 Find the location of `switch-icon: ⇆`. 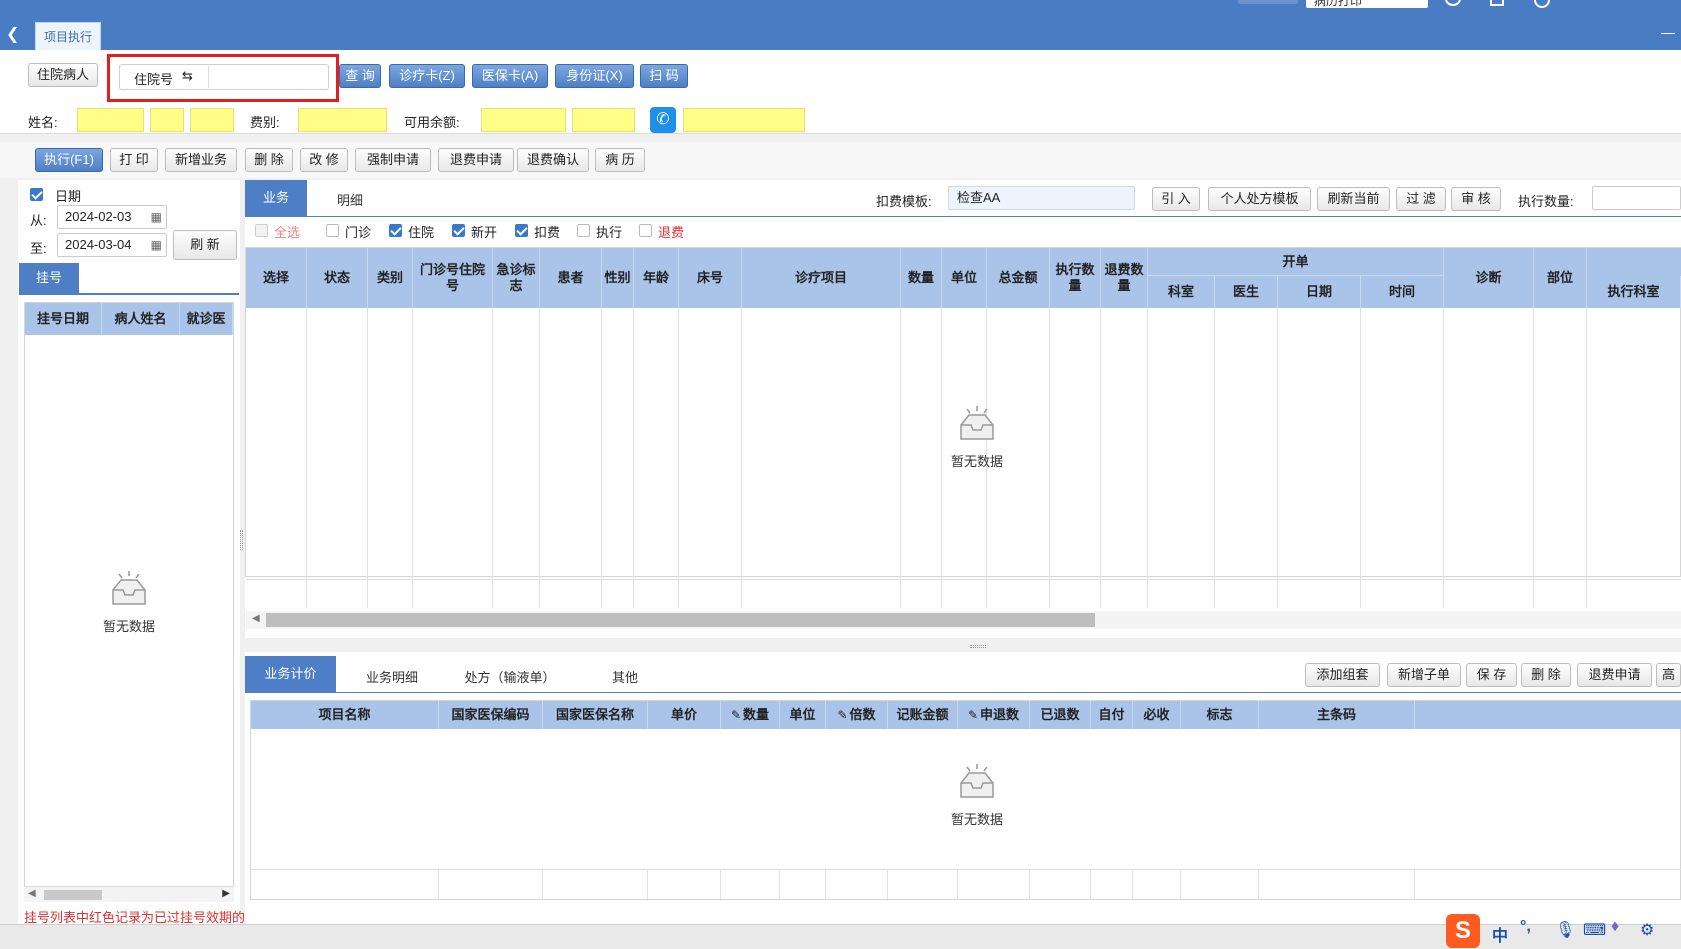

switch-icon: ⇆ is located at coordinates (187, 76).